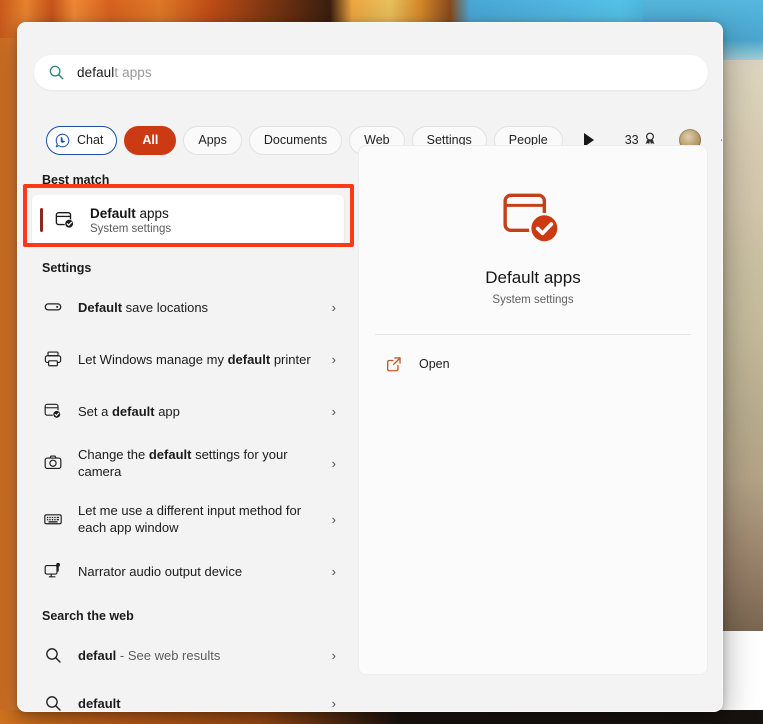  What do you see at coordinates (67, 268) in the screenshot?
I see `settings-heading: Settings` at bounding box center [67, 268].